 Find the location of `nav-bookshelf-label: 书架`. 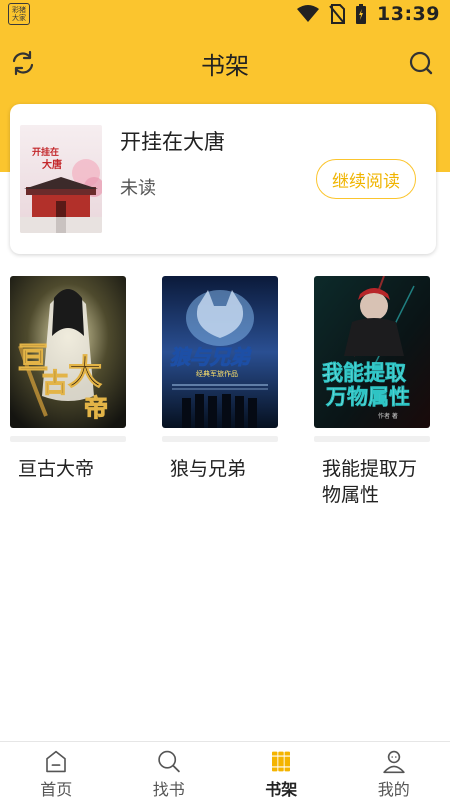

nav-bookshelf-label: 书架 is located at coordinates (281, 789).